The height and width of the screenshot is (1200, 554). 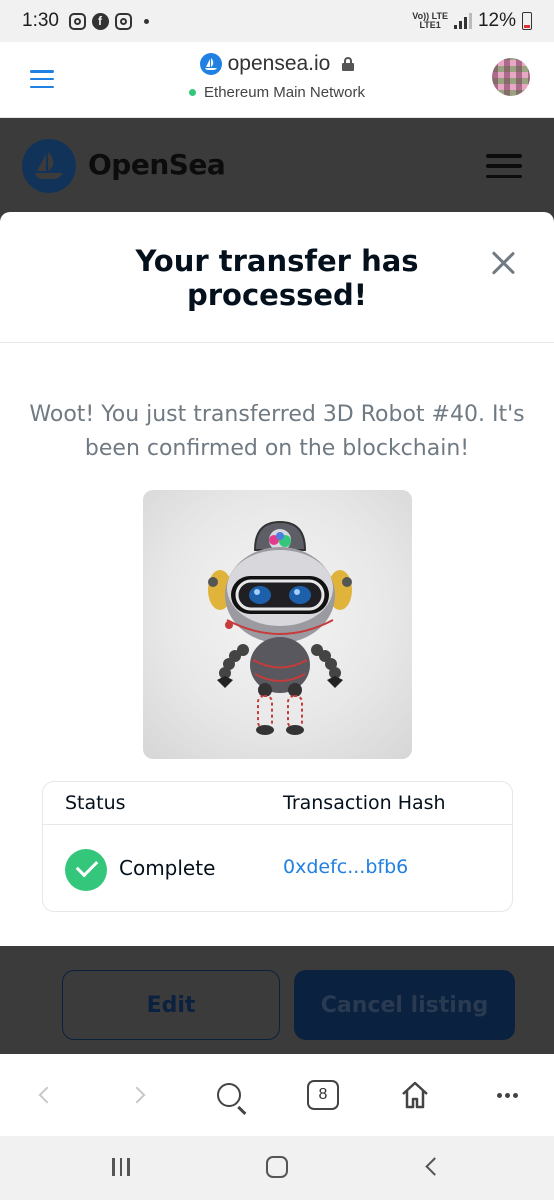 I want to click on recent-apps-icon, so click(x=121, y=1167).